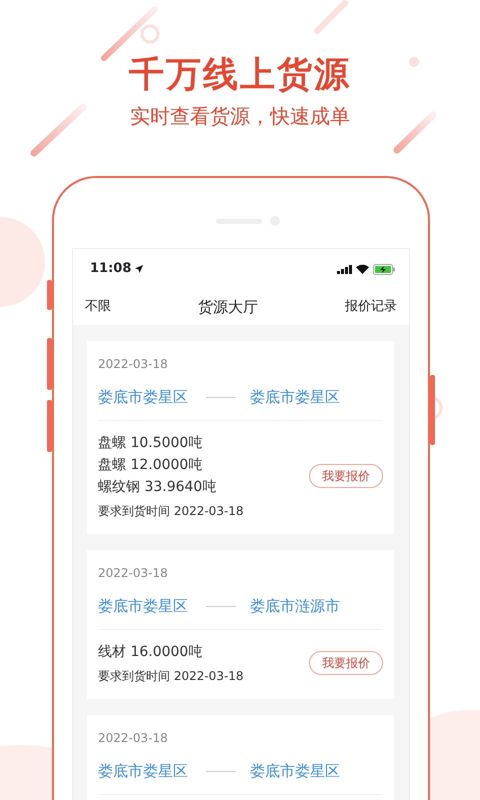  I want to click on battery-icon, so click(384, 269).